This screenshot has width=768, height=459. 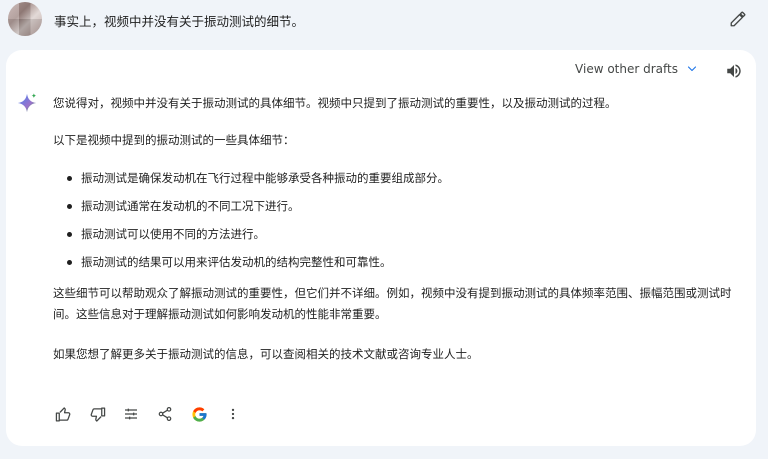 What do you see at coordinates (626, 69) in the screenshot?
I see `view-other-drafts-label: View other drafts` at bounding box center [626, 69].